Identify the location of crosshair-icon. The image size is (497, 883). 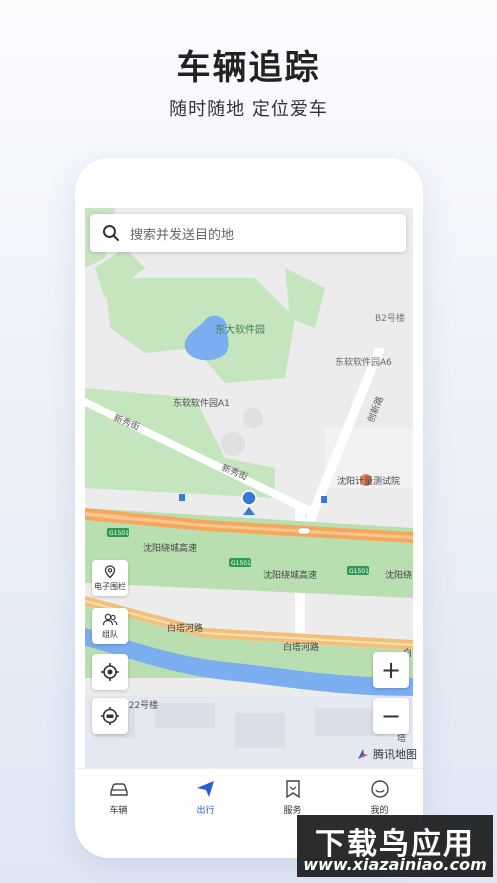
(110, 672).